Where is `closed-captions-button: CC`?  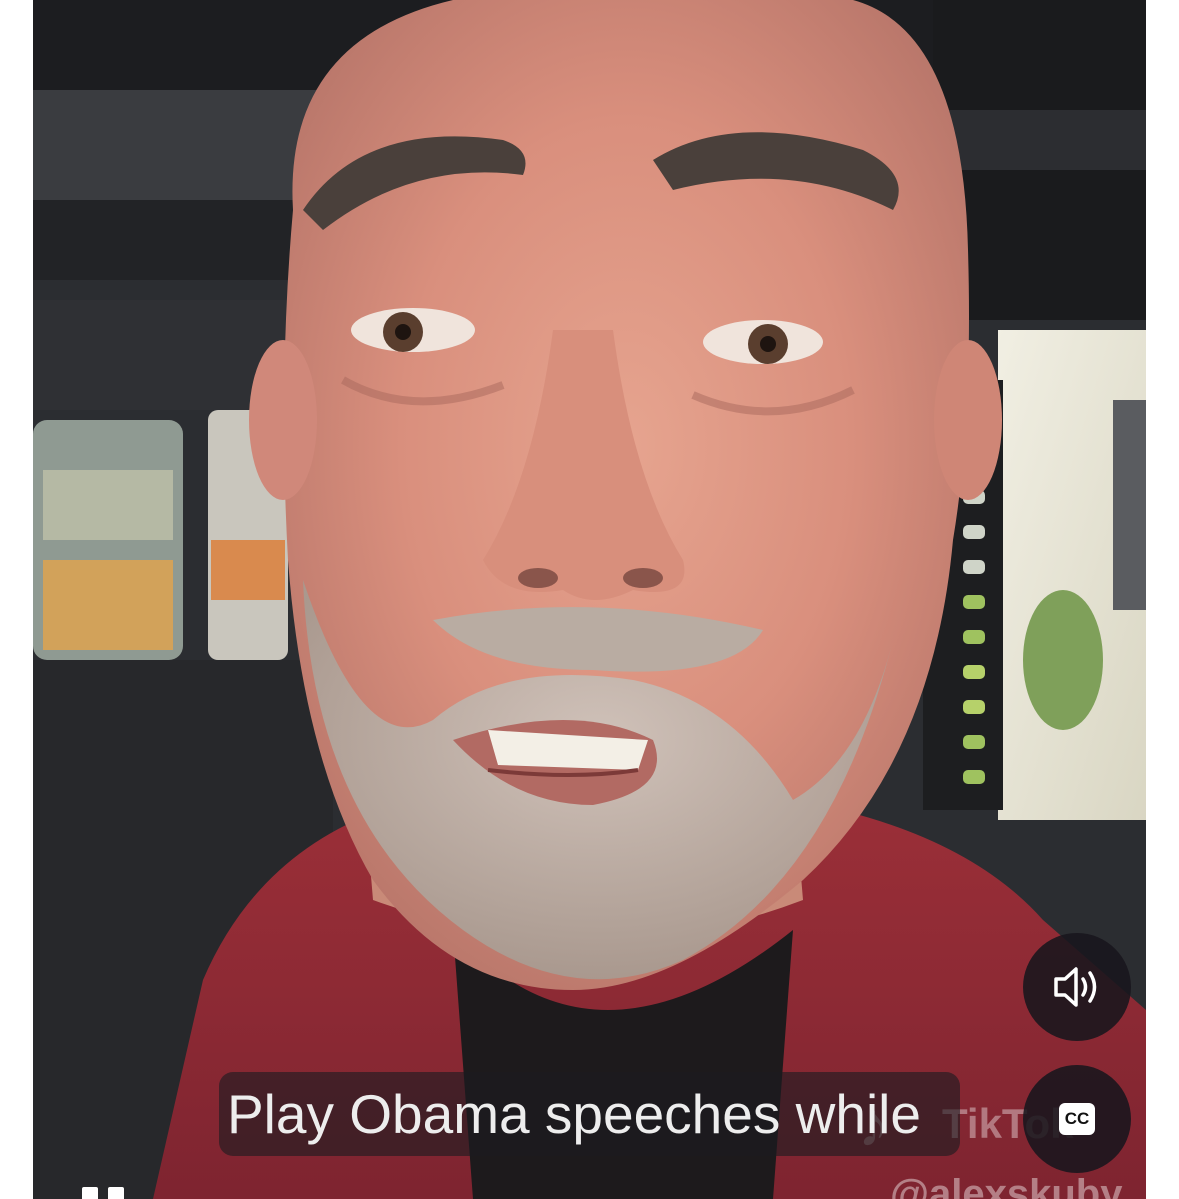 closed-captions-button: CC is located at coordinates (1077, 1119).